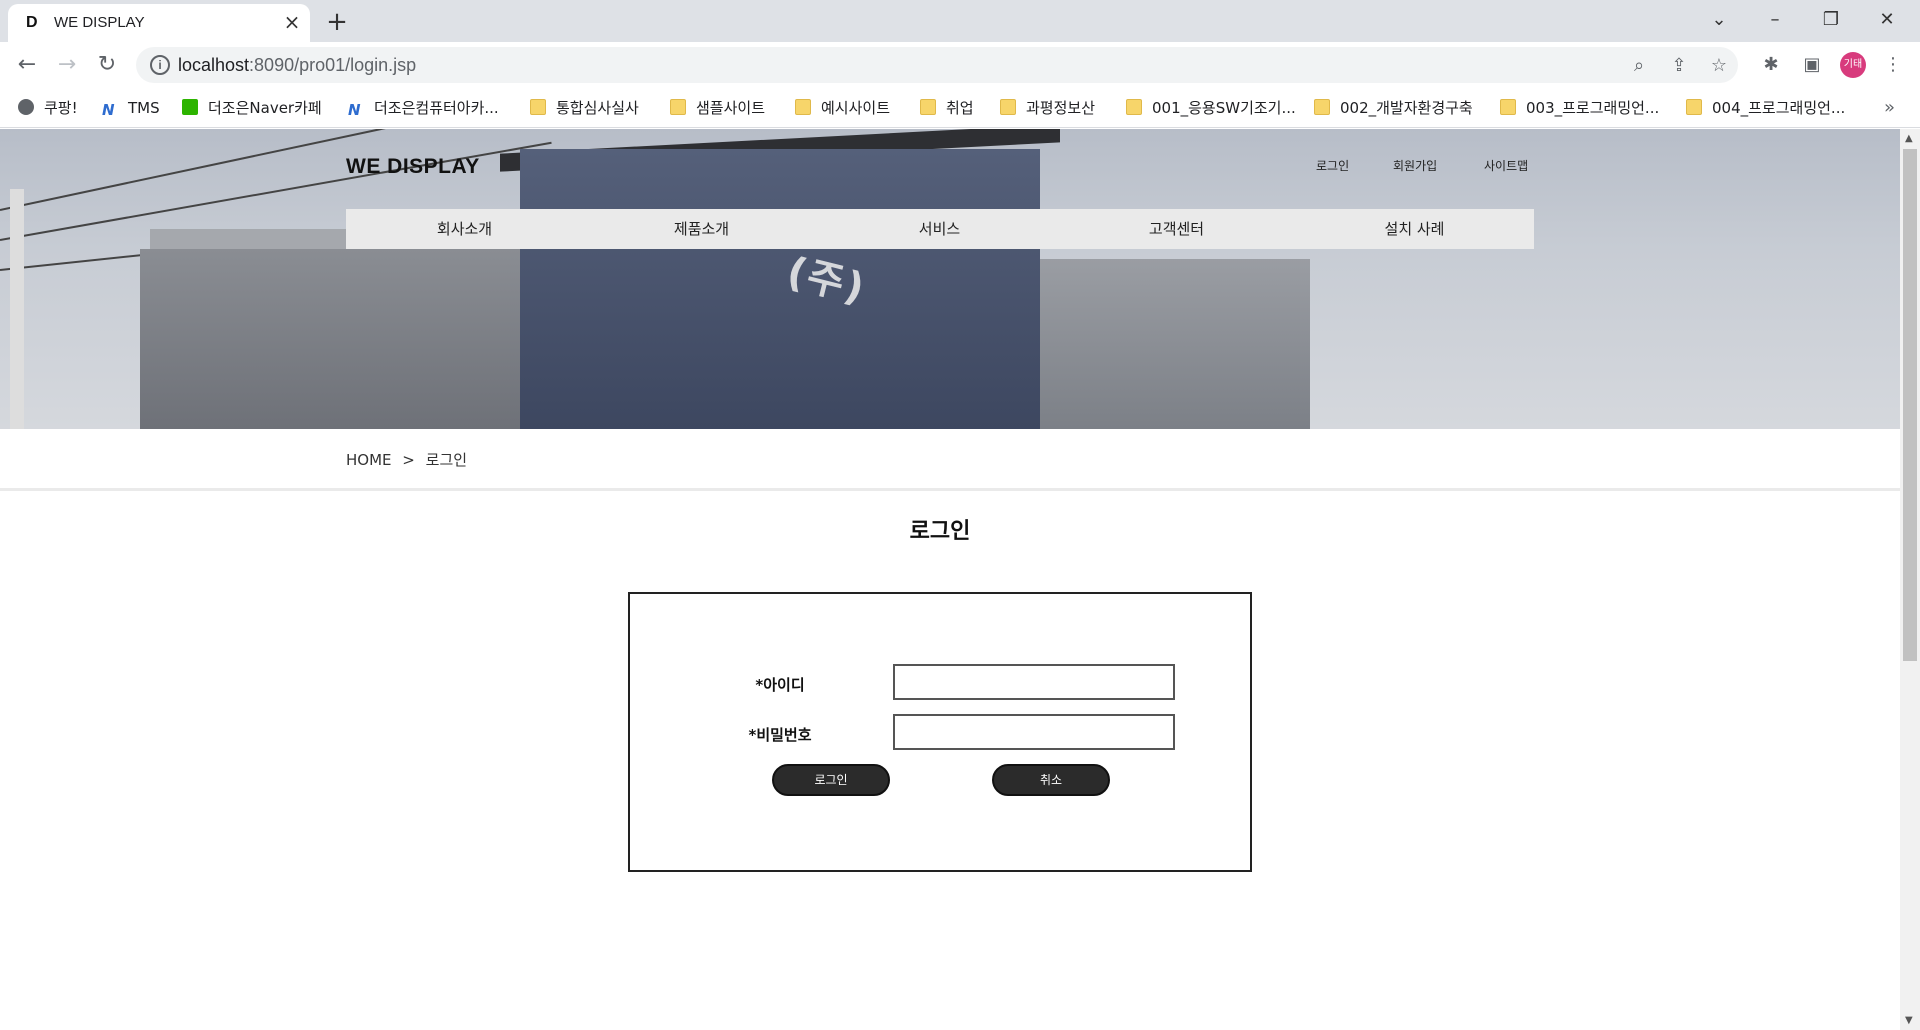  What do you see at coordinates (1893, 65) in the screenshot?
I see `menu-kebab-icon: ⋮` at bounding box center [1893, 65].